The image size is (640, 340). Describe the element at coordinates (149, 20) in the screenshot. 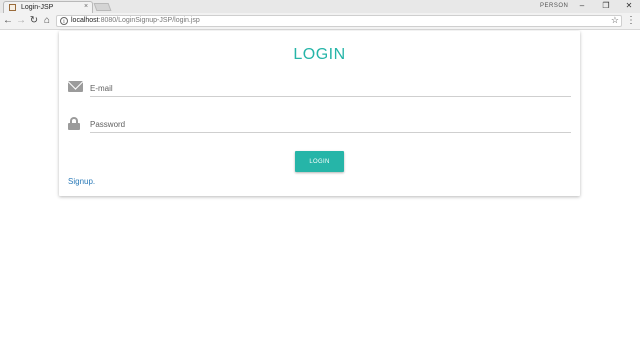

I see `url-path: :8080/LoginSignup-JSP/login.jsp` at that location.